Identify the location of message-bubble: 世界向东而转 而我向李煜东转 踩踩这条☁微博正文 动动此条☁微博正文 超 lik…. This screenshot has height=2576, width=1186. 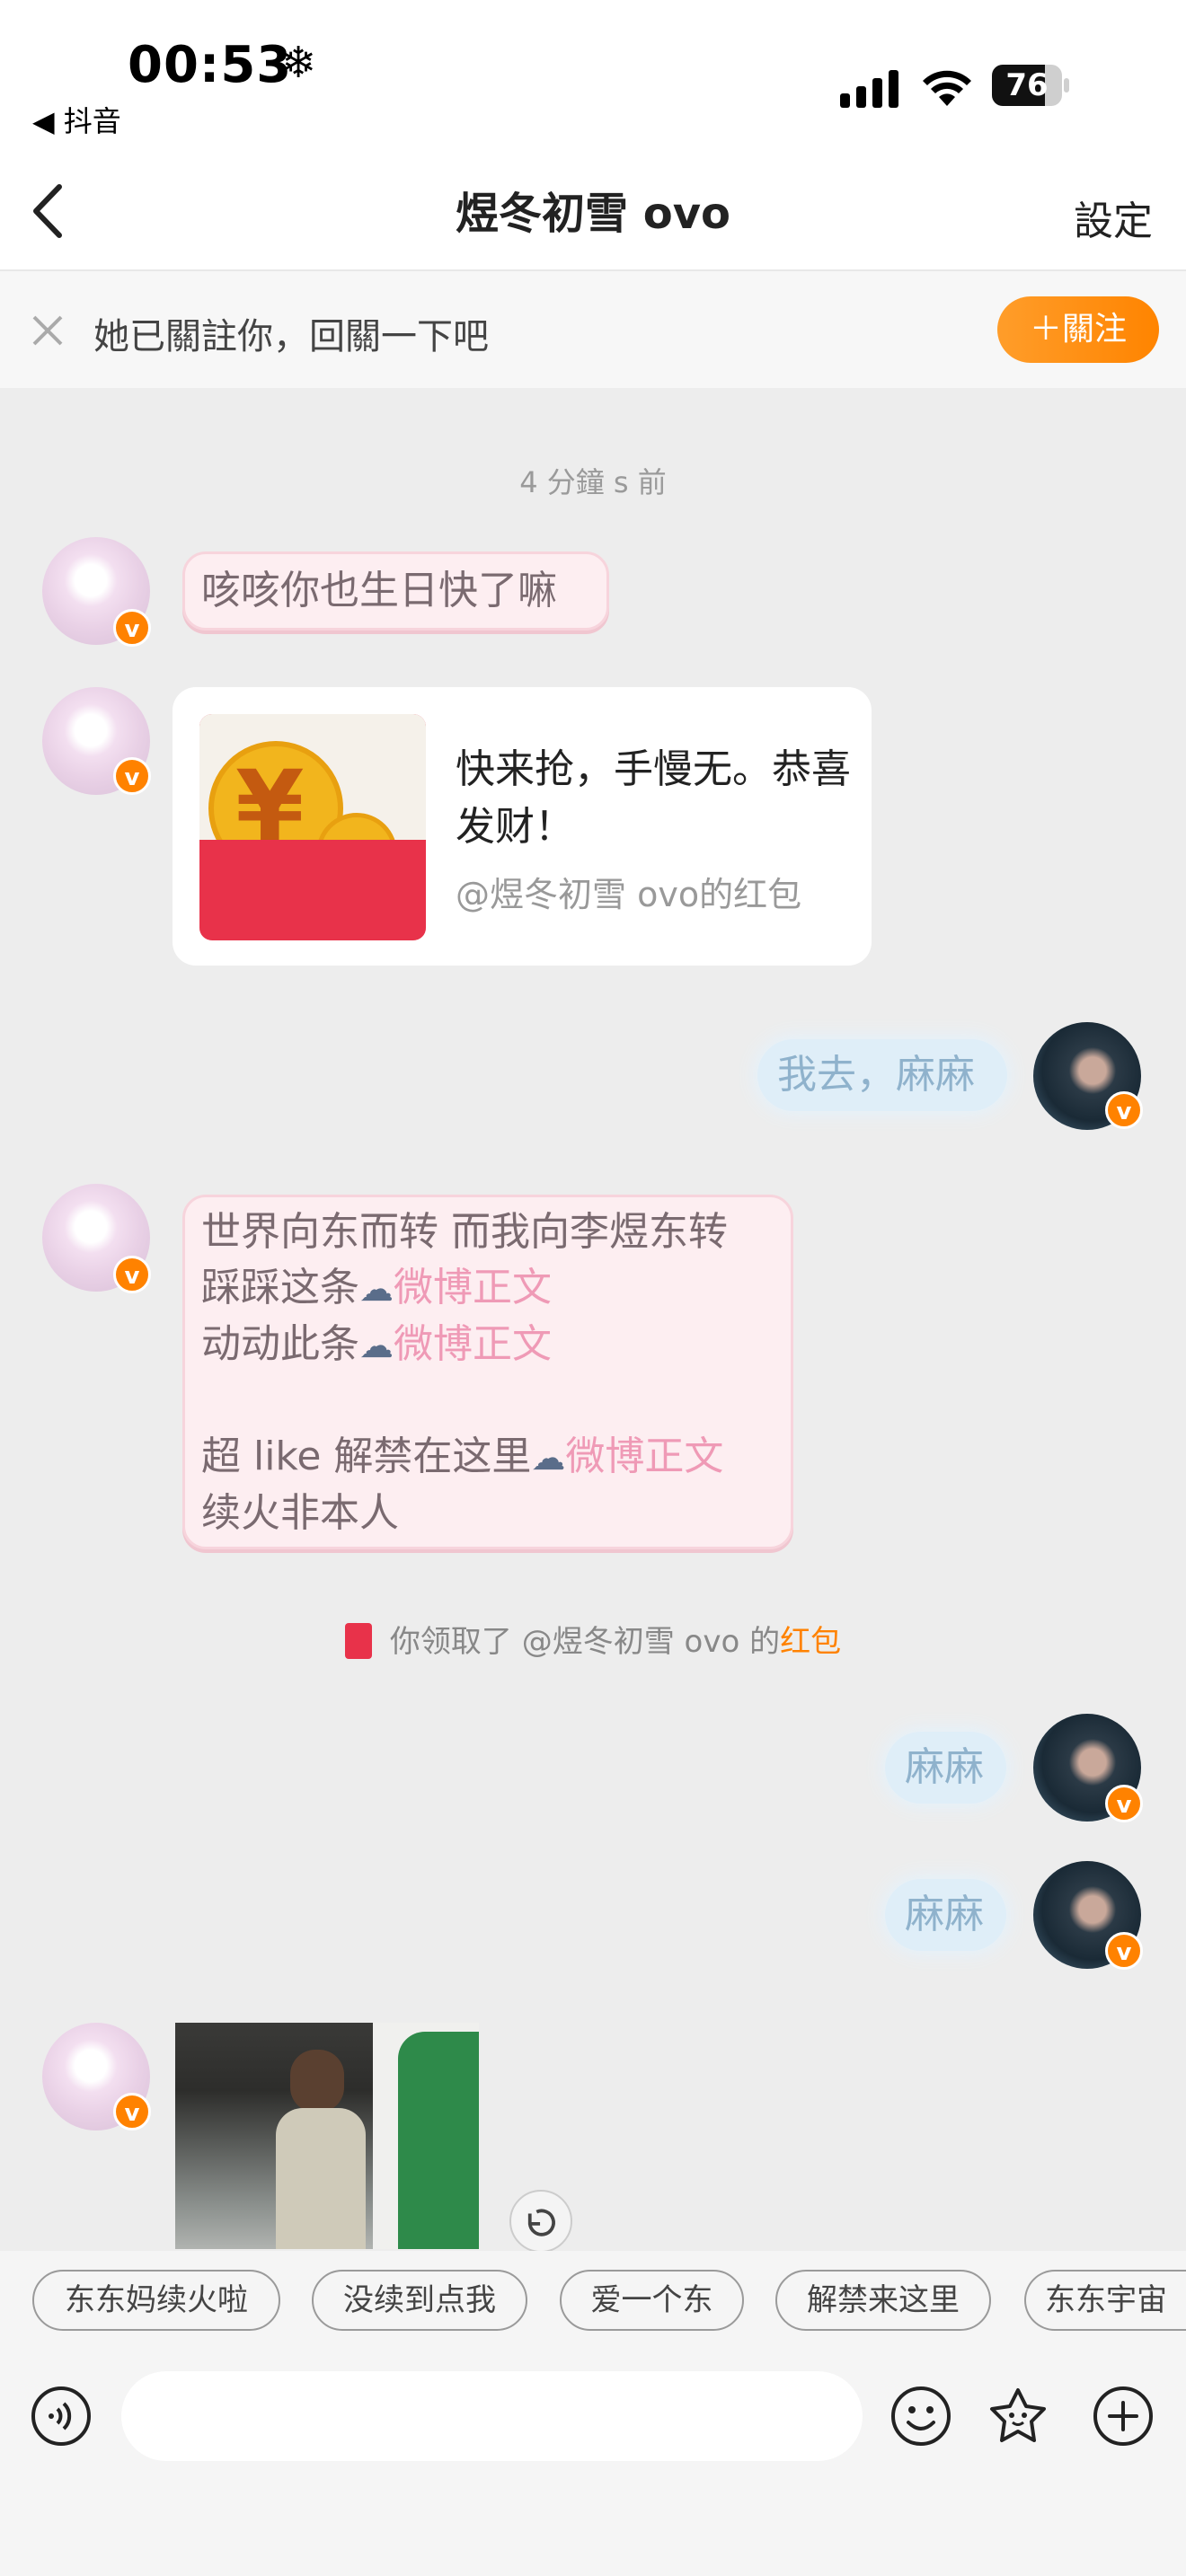
(487, 1372).